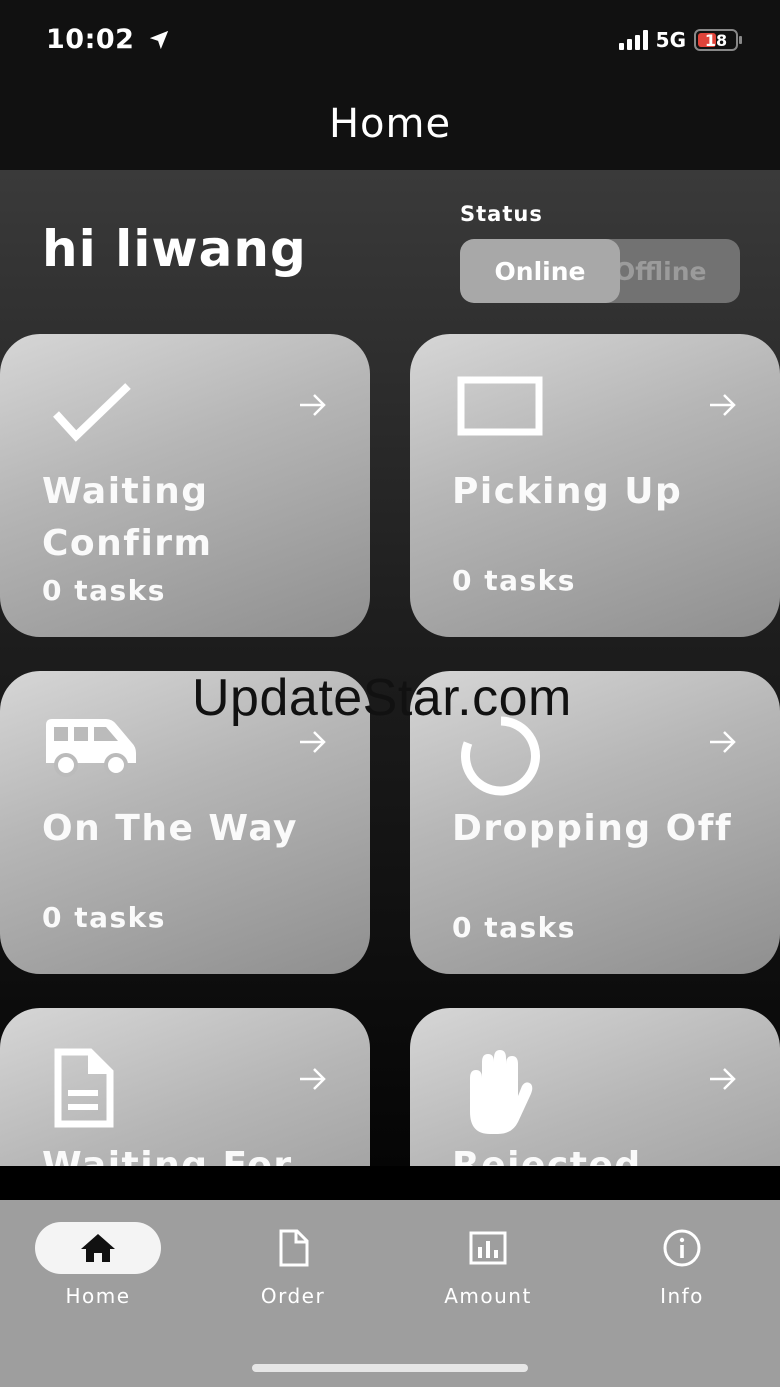  What do you see at coordinates (390, 1368) in the screenshot?
I see `home-indicator` at bounding box center [390, 1368].